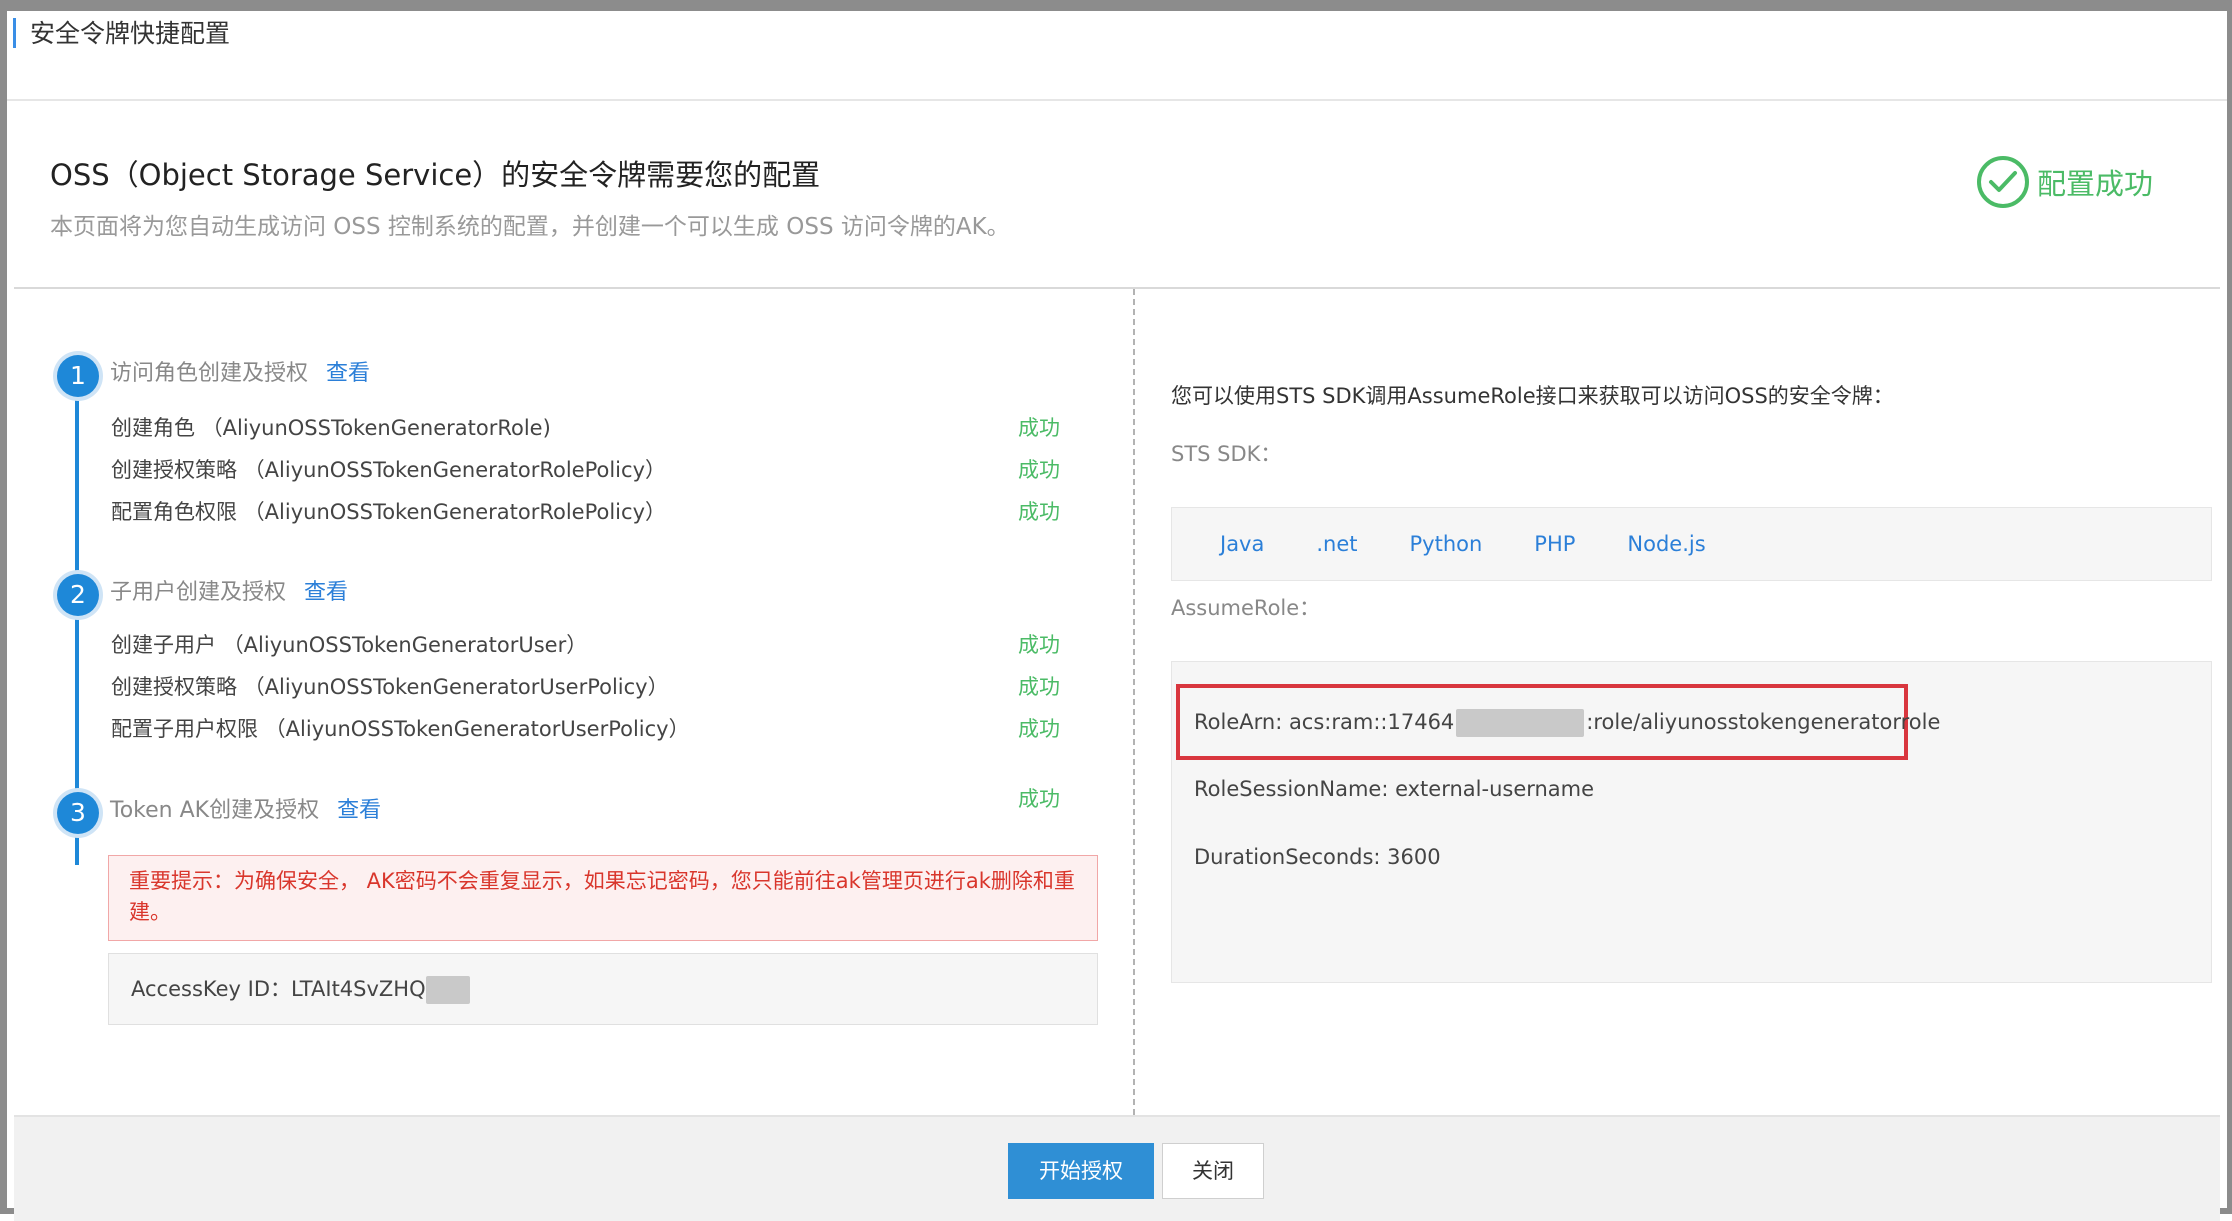 Image resolution: width=2232 pixels, height=1221 pixels. What do you see at coordinates (1039, 799) in the screenshot?
I see `step-3-status: 成功` at bounding box center [1039, 799].